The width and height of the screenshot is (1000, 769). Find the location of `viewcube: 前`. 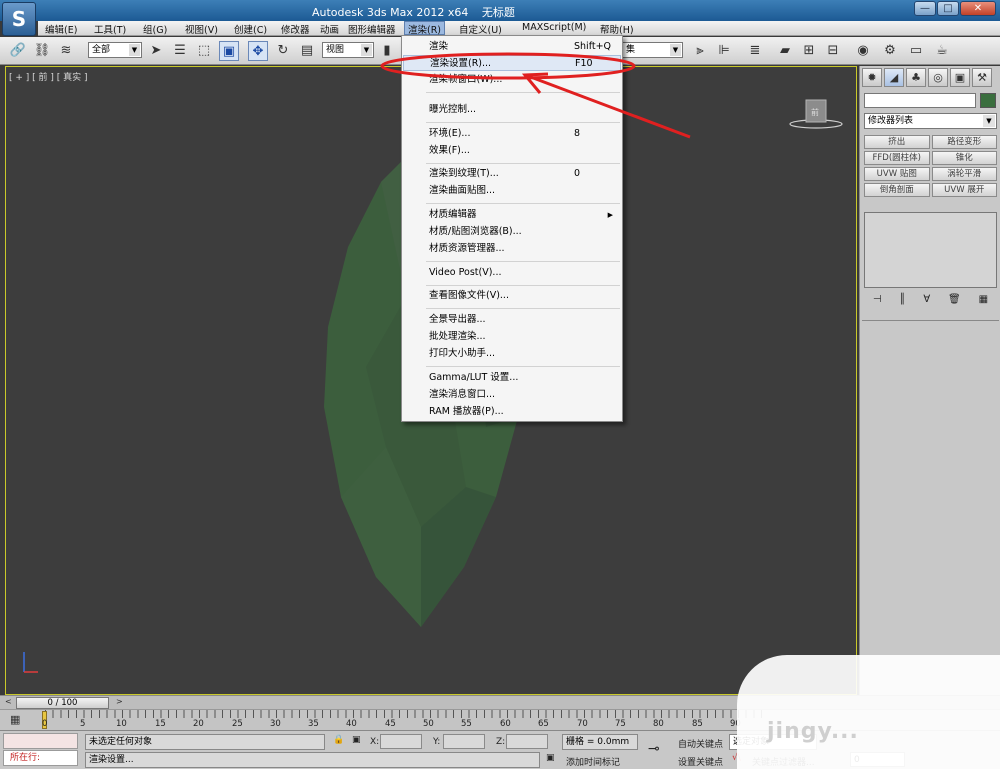

viewcube: 前 is located at coordinates (816, 114).